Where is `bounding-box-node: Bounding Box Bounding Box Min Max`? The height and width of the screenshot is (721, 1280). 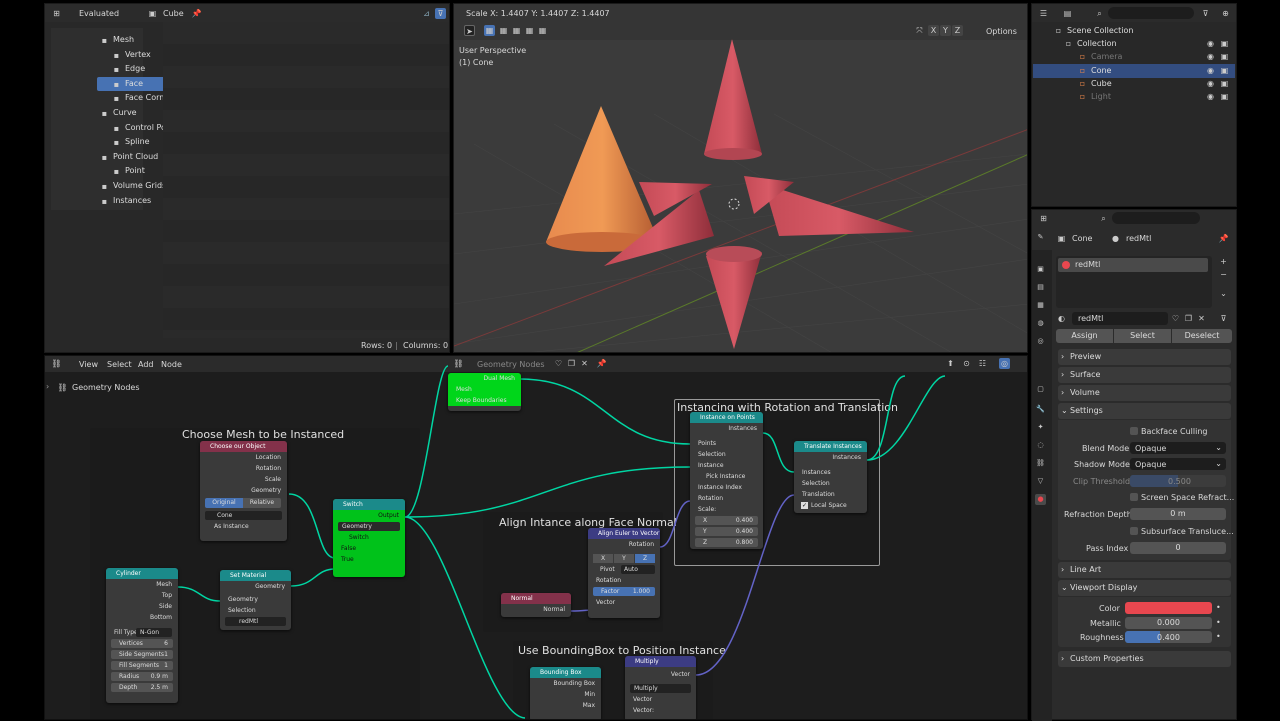 bounding-box-node: Bounding Box Bounding Box Min Max is located at coordinates (565, 693).